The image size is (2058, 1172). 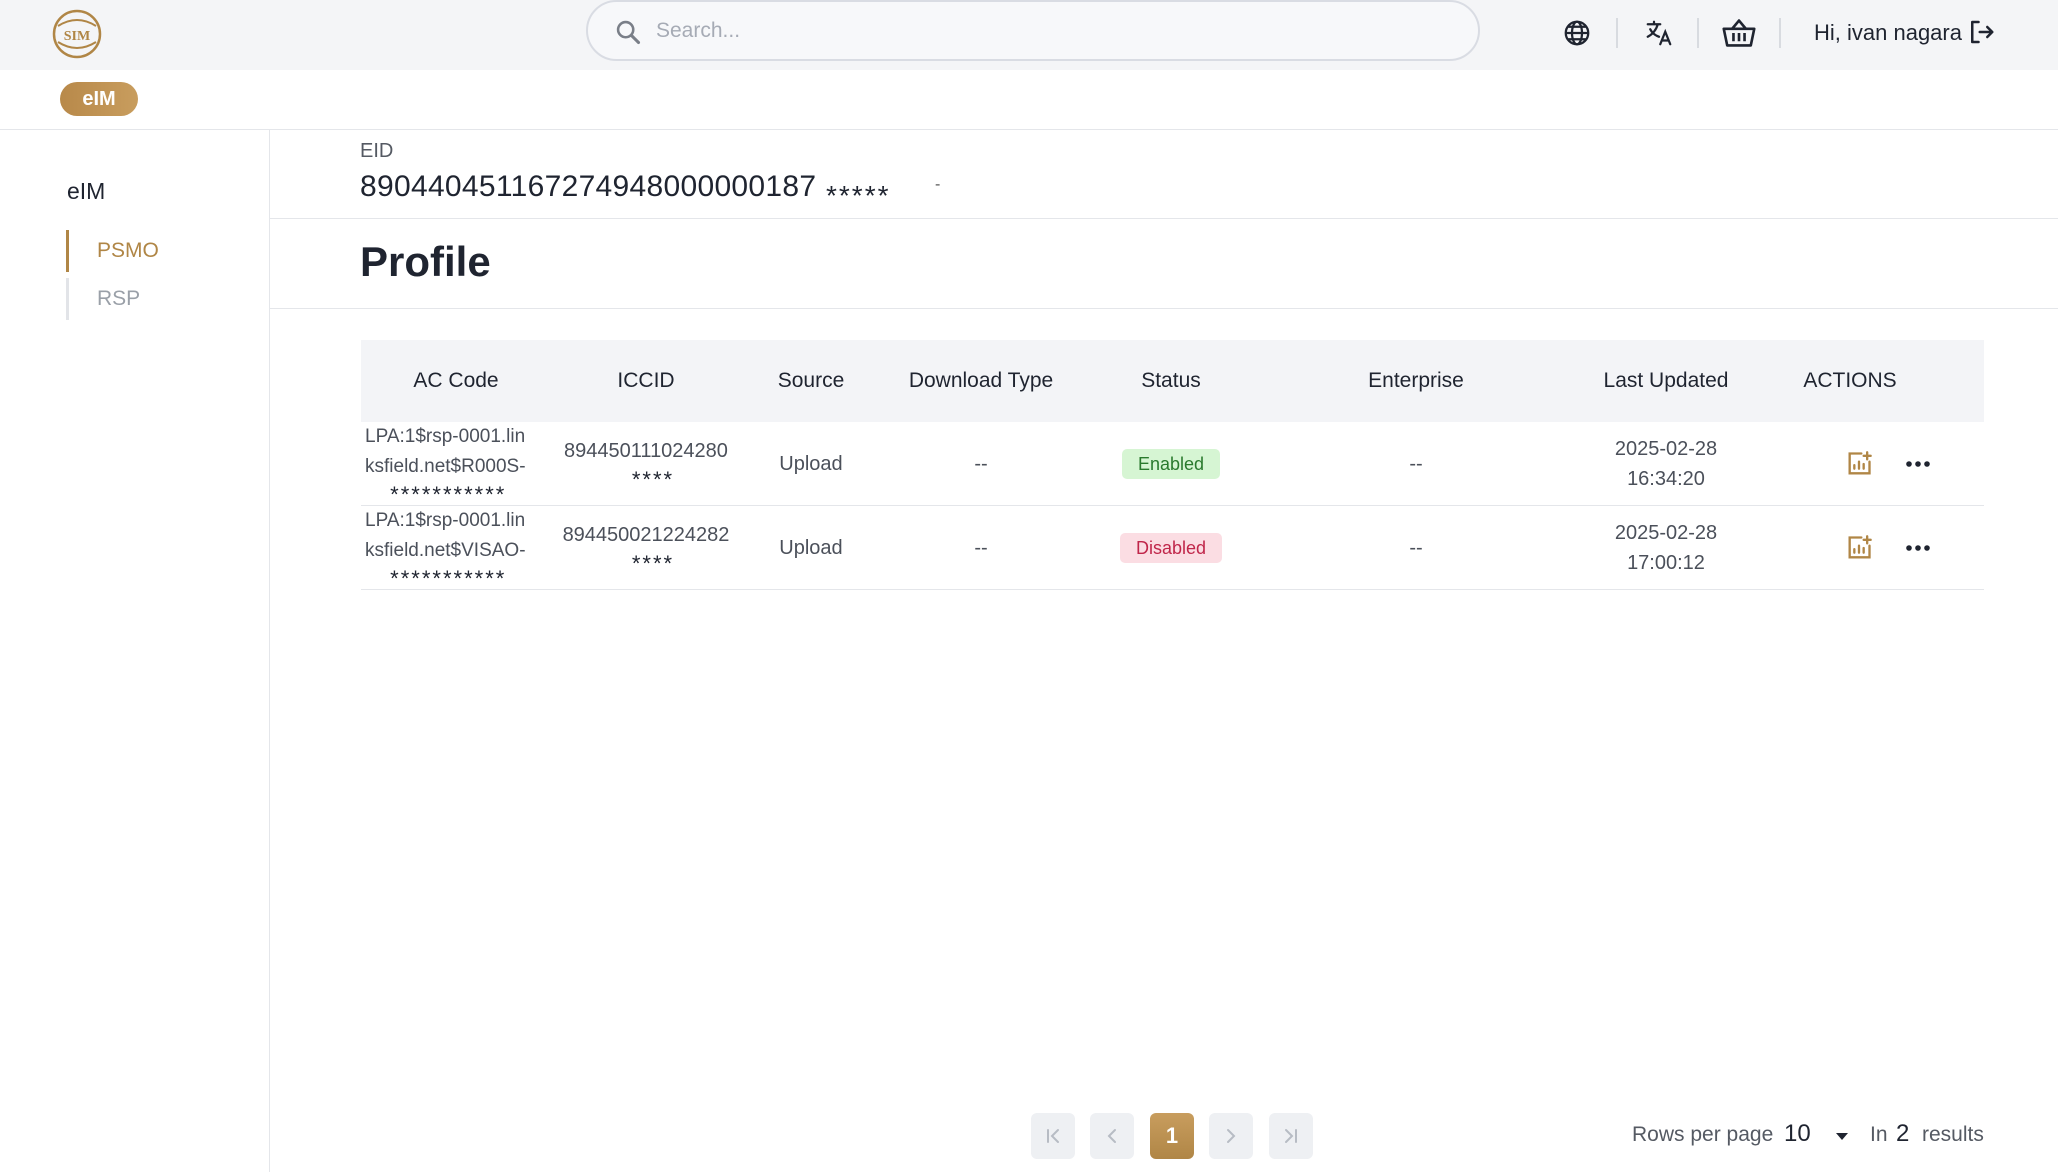 I want to click on last-updated-cell: 2025-02-28 16:34:20, so click(x=1666, y=464).